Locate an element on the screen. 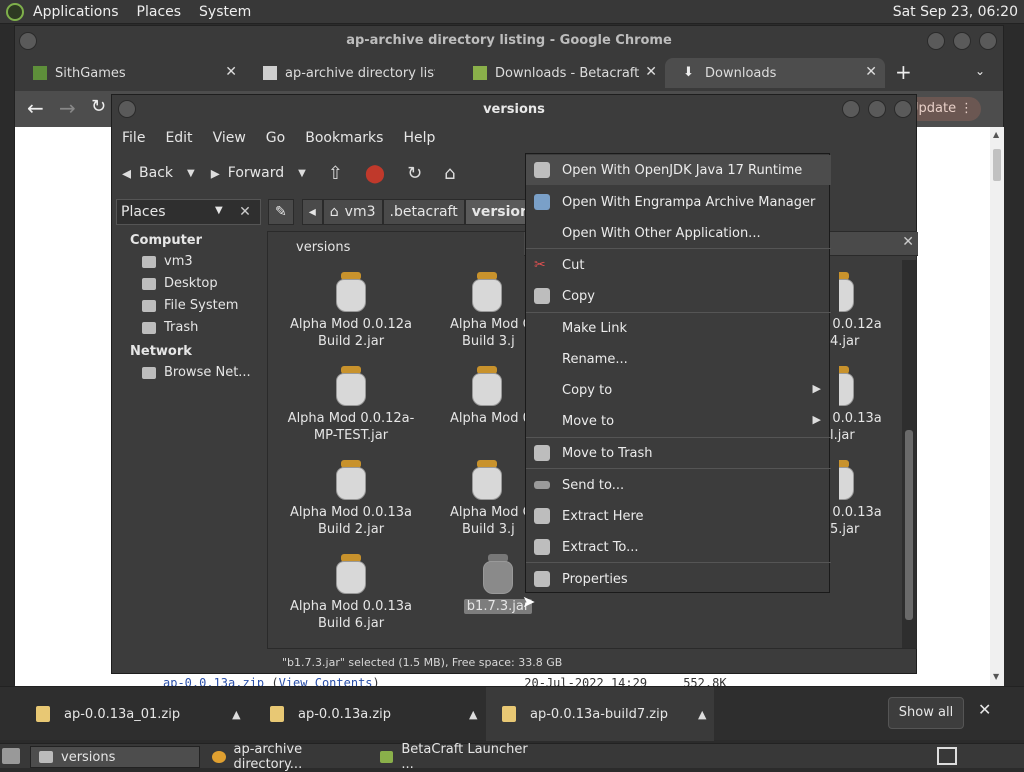  file-item: d 0.0.13a l.jar is located at coordinates (860, 405).